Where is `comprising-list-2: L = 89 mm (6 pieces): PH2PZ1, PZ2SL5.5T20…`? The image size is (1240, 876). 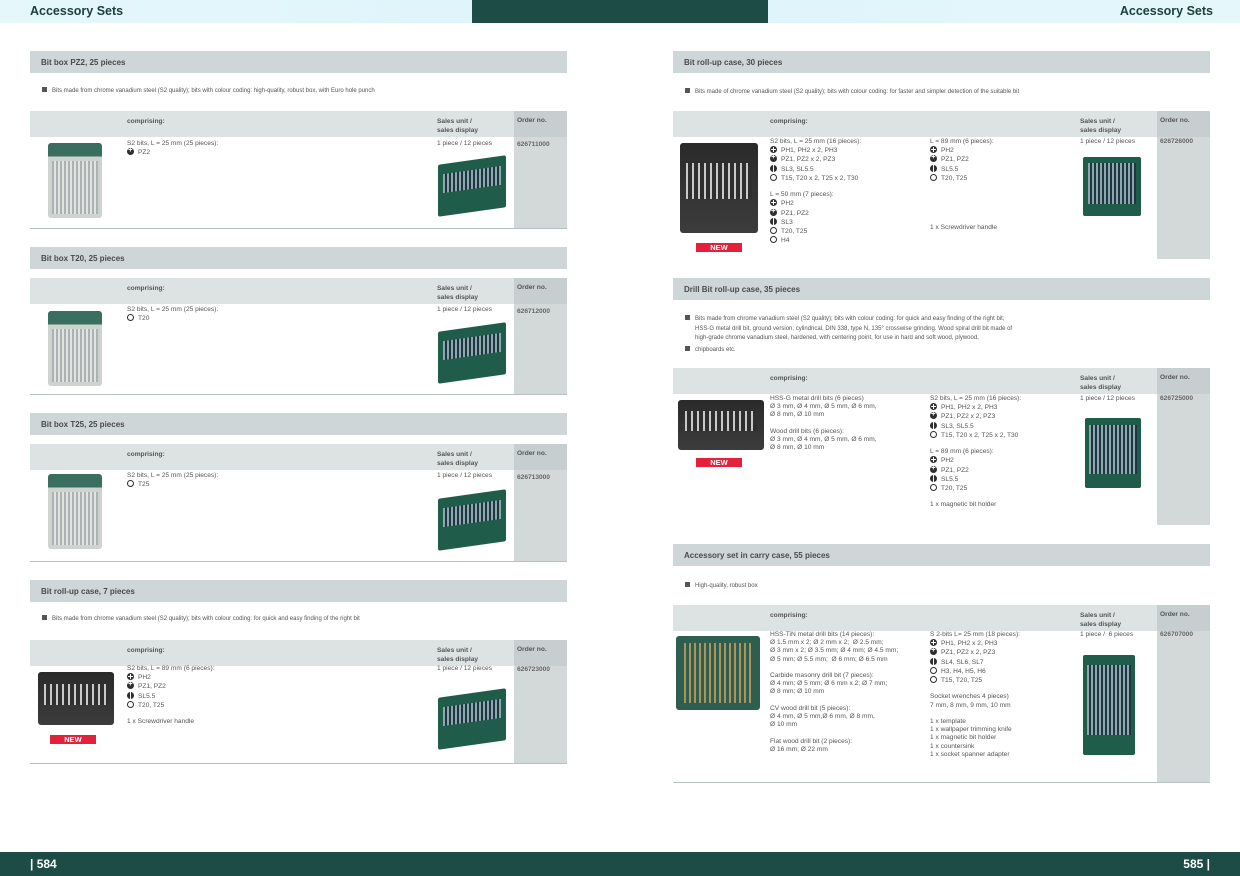
comprising-list-2: L = 89 mm (6 pieces): PH2PZ1, PZ2SL5.5T20… is located at coordinates (963, 185).